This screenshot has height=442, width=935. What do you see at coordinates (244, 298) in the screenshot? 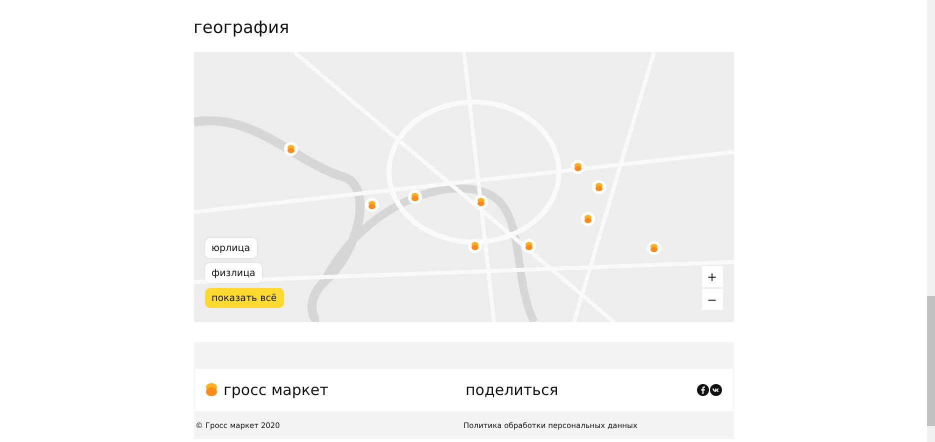
I see `filter-button: показать всё` at bounding box center [244, 298].